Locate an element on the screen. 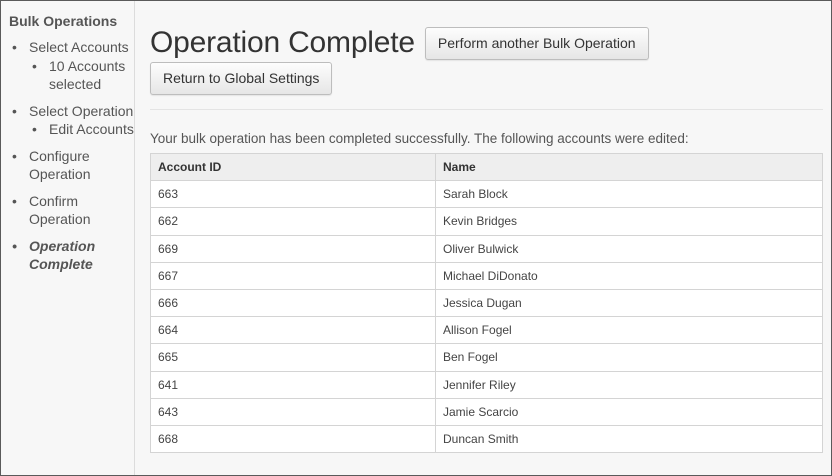 The image size is (832, 476). account-id-cell: 666 is located at coordinates (293, 303).